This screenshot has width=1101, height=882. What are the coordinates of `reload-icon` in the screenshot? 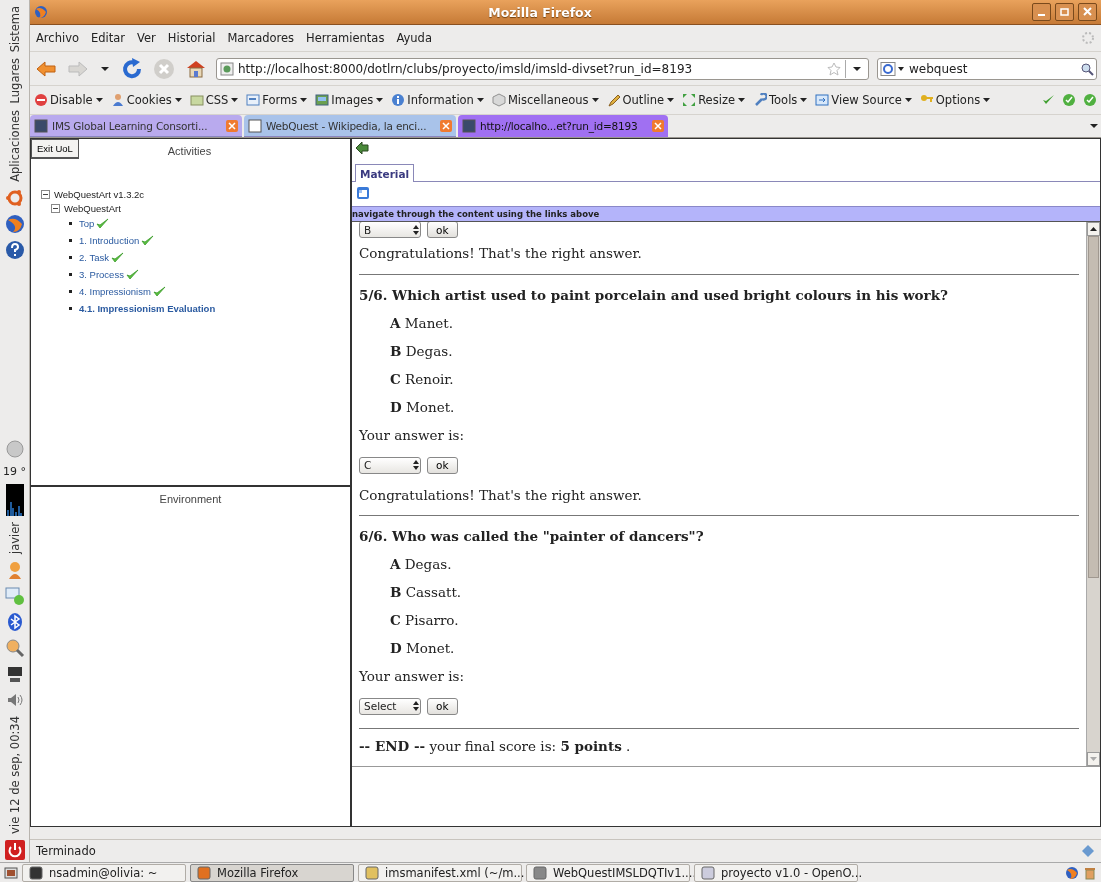 It's located at (132, 68).